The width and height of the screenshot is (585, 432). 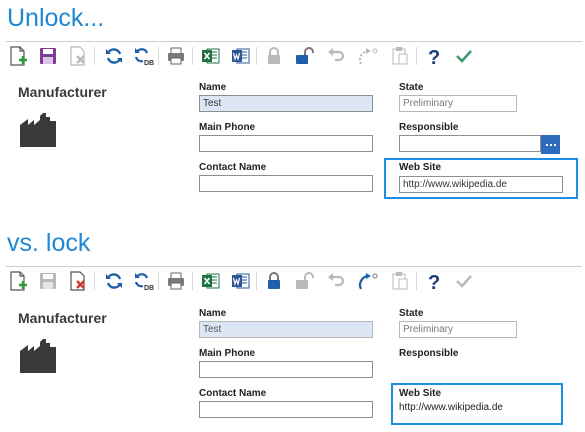 What do you see at coordinates (49, 243) in the screenshot?
I see `lock-heading: vs. lock` at bounding box center [49, 243].